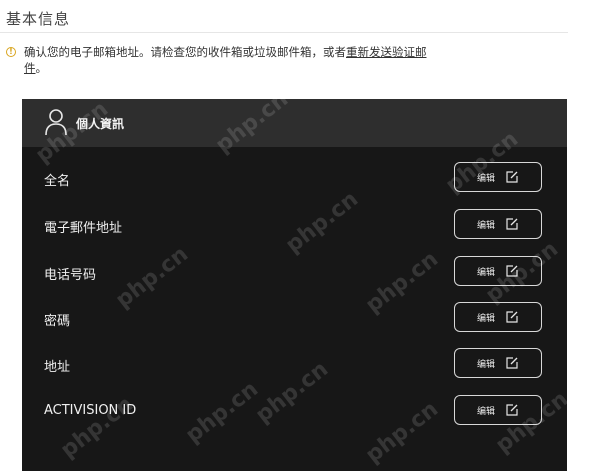 Image resolution: width=600 pixels, height=473 pixels. I want to click on row-address: 地址 编辑, so click(294, 365).